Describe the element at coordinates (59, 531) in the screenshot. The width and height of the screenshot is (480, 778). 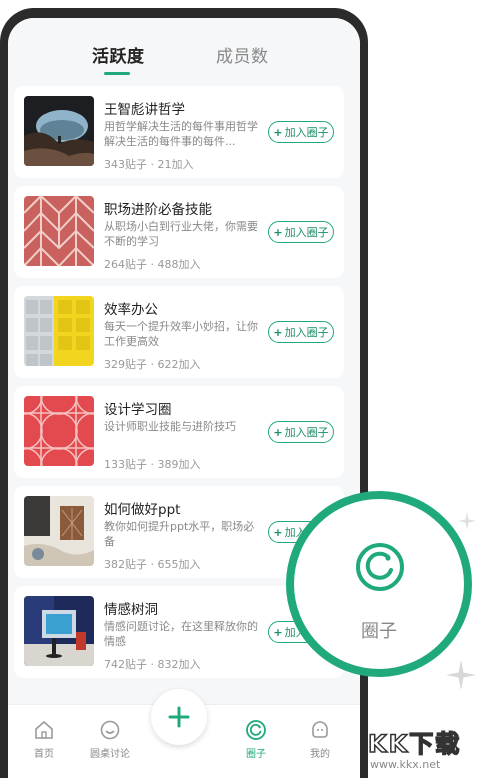
I see `circle-thumbnail-weaving` at that location.